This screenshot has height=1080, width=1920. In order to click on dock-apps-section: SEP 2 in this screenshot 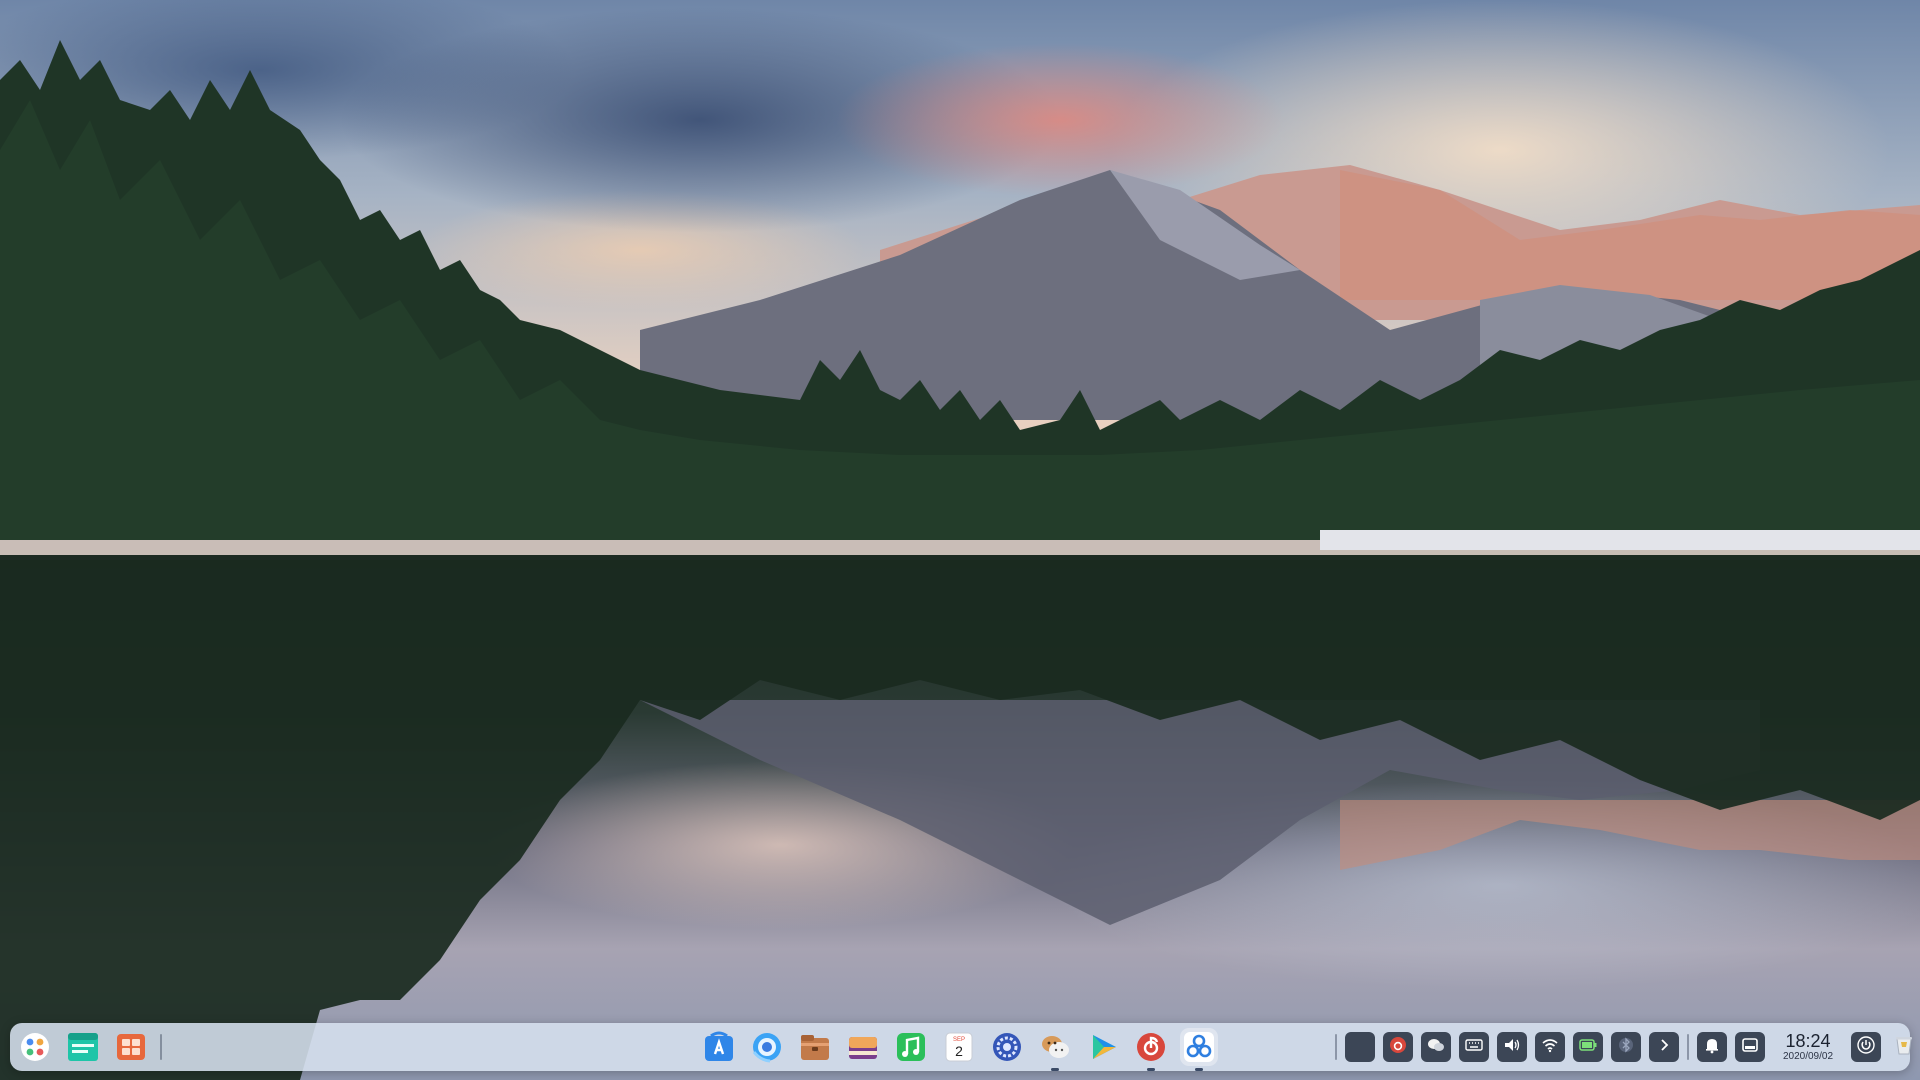, I will do `click(959, 1047)`.